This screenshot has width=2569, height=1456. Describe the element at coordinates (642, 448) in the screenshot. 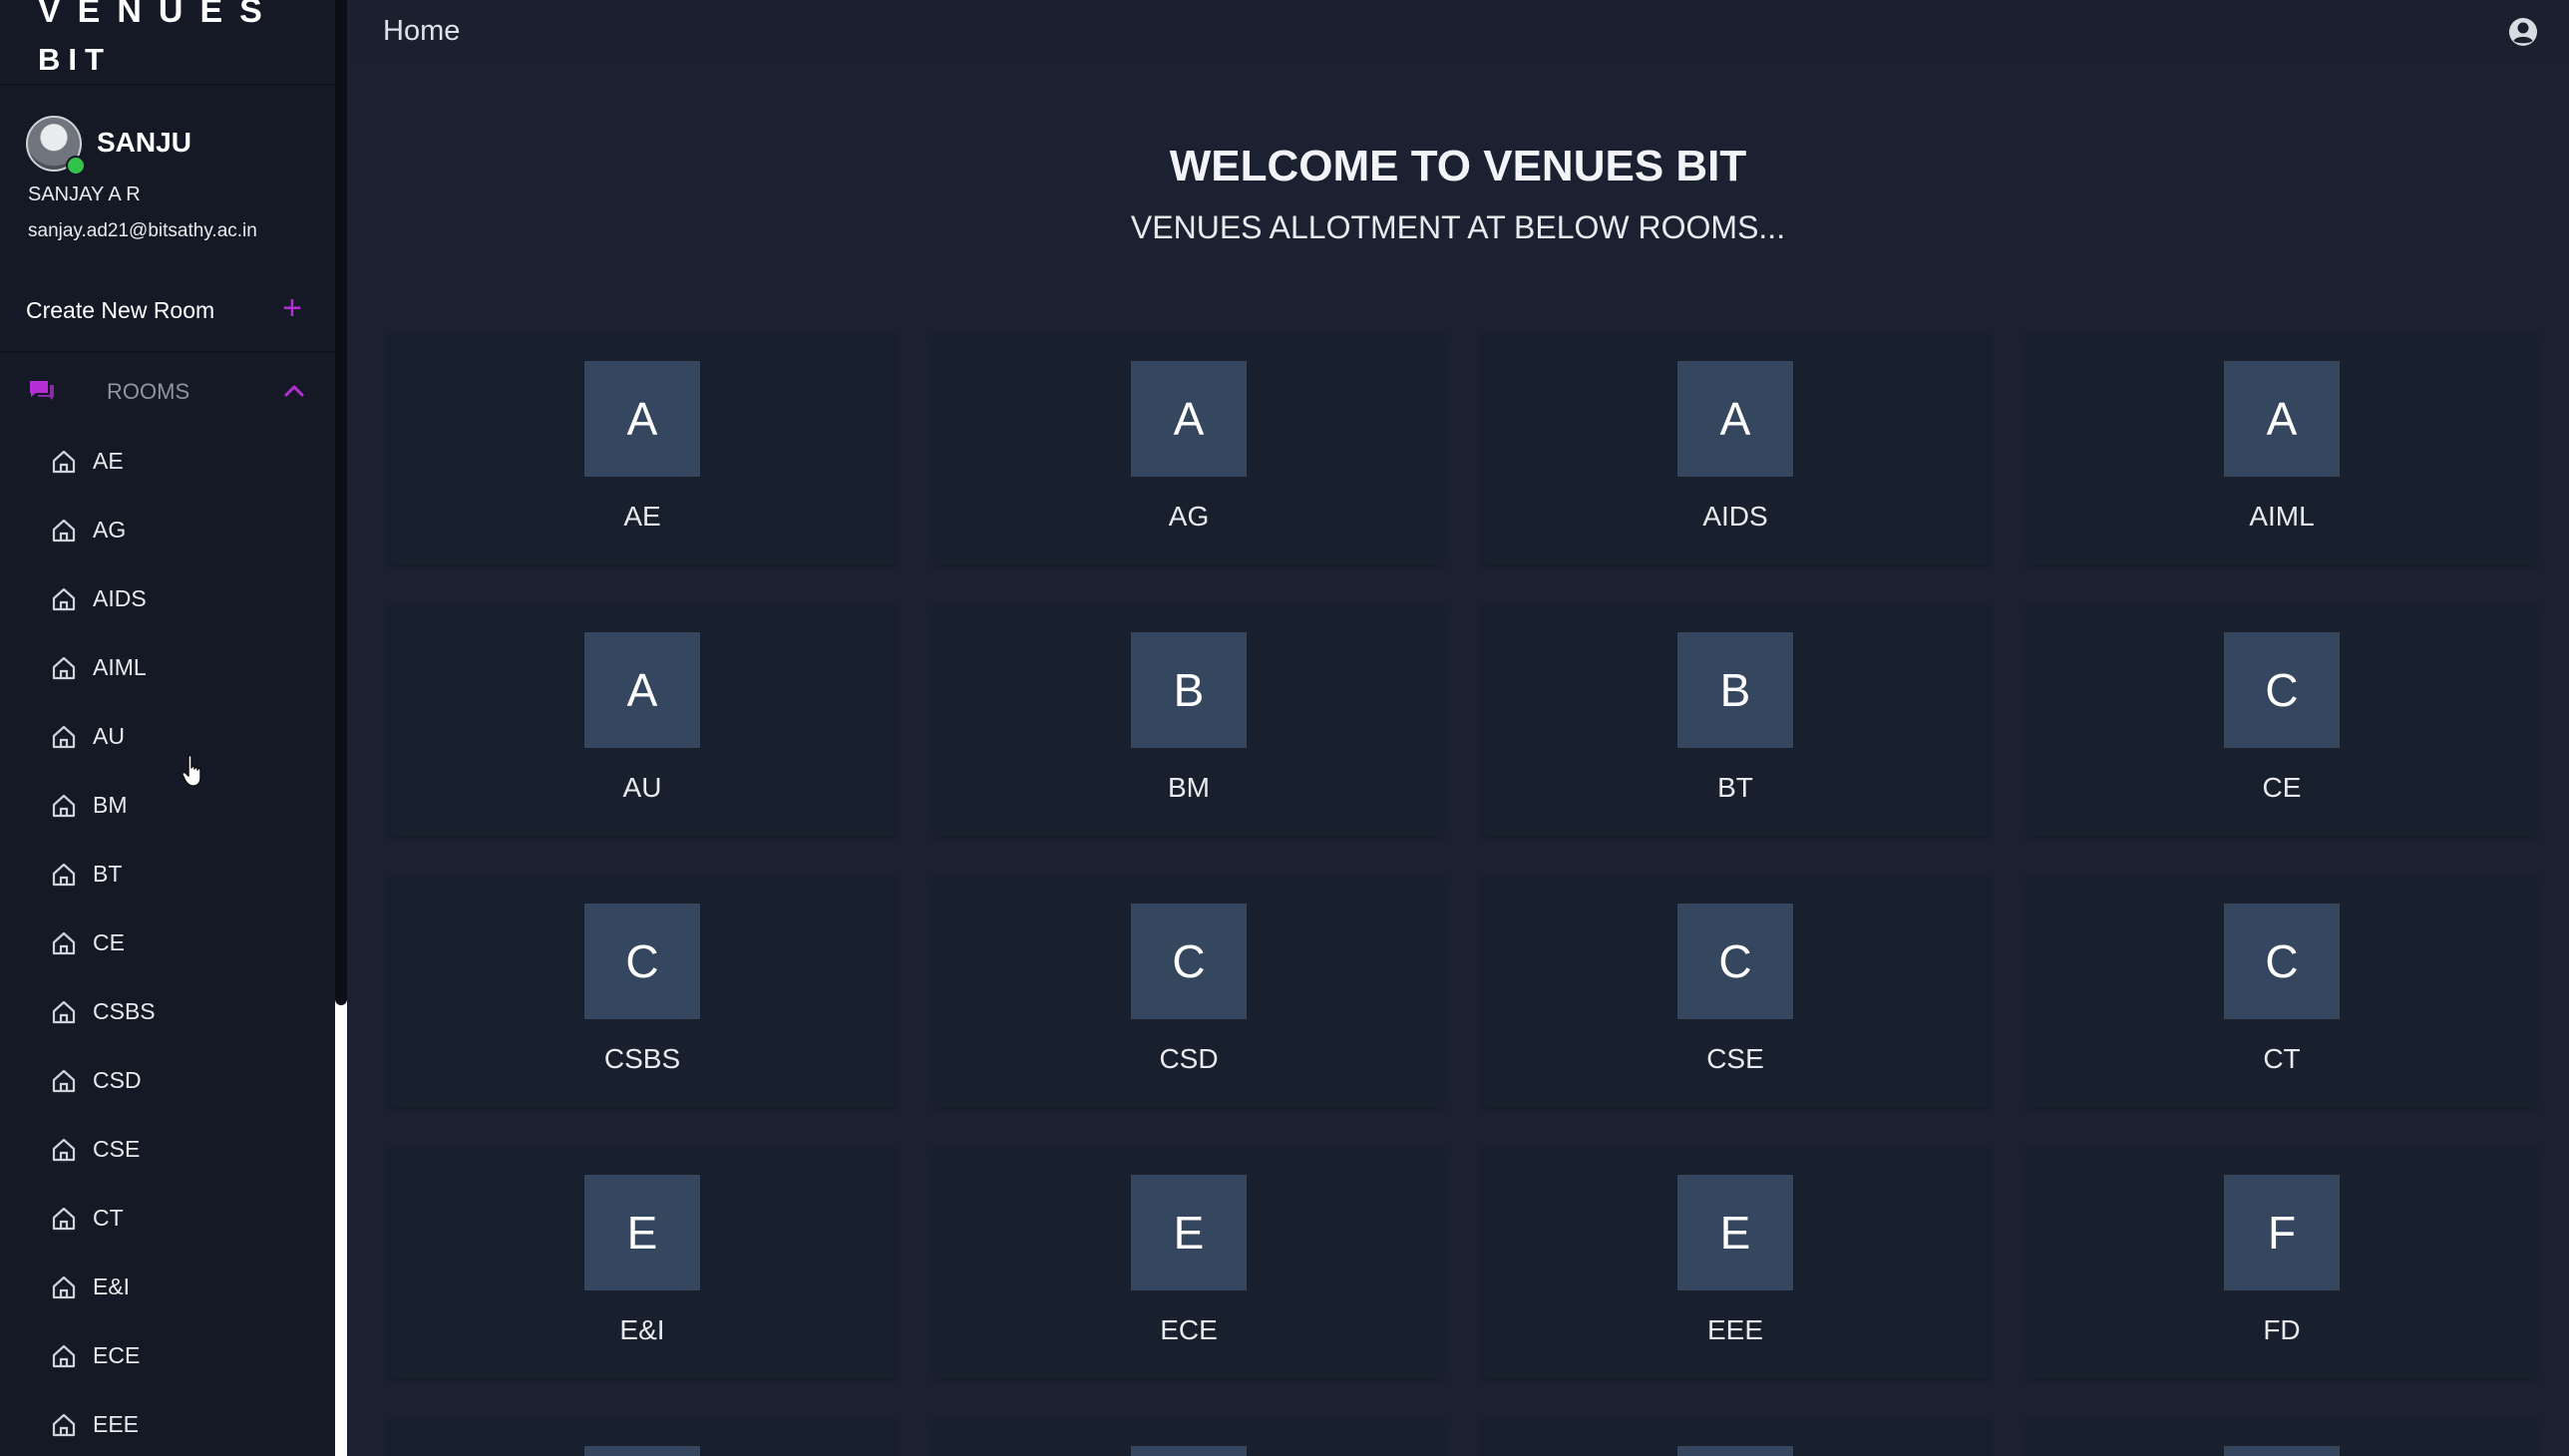

I see `room-card: A AE` at that location.